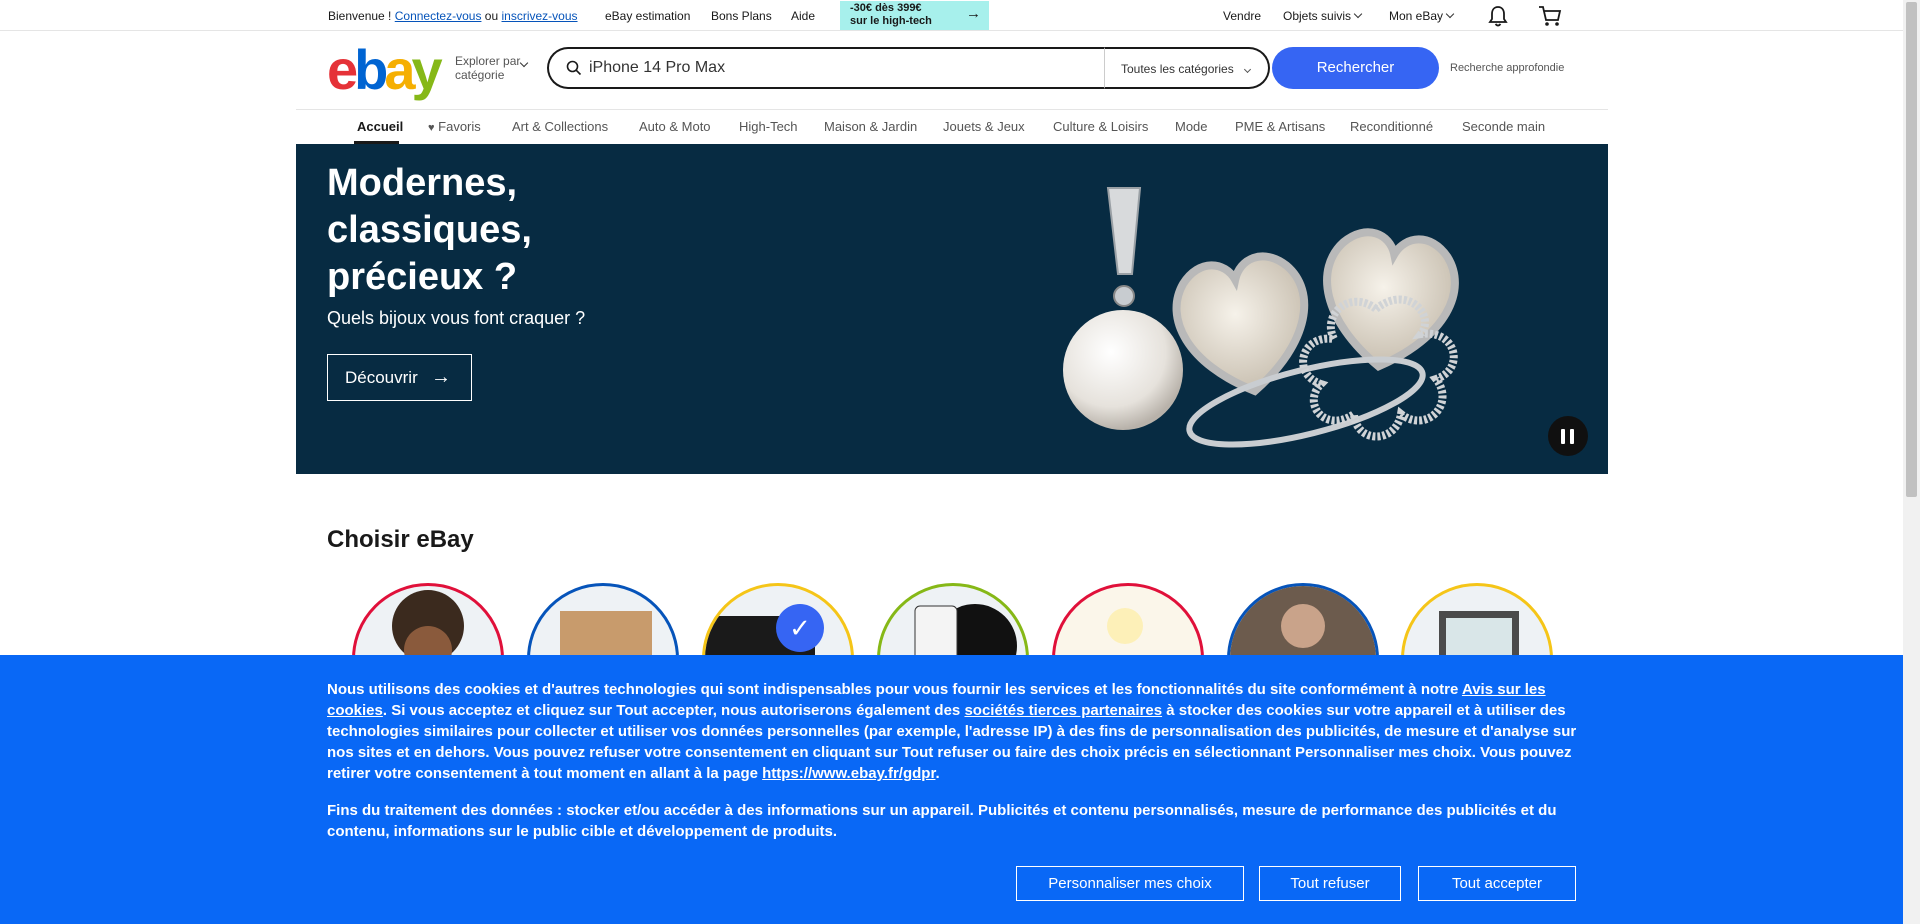 This screenshot has width=1920, height=924. Describe the element at coordinates (984, 126) in the screenshot. I see `nav-item-jouets-jeux: Jouets & Jeux` at that location.